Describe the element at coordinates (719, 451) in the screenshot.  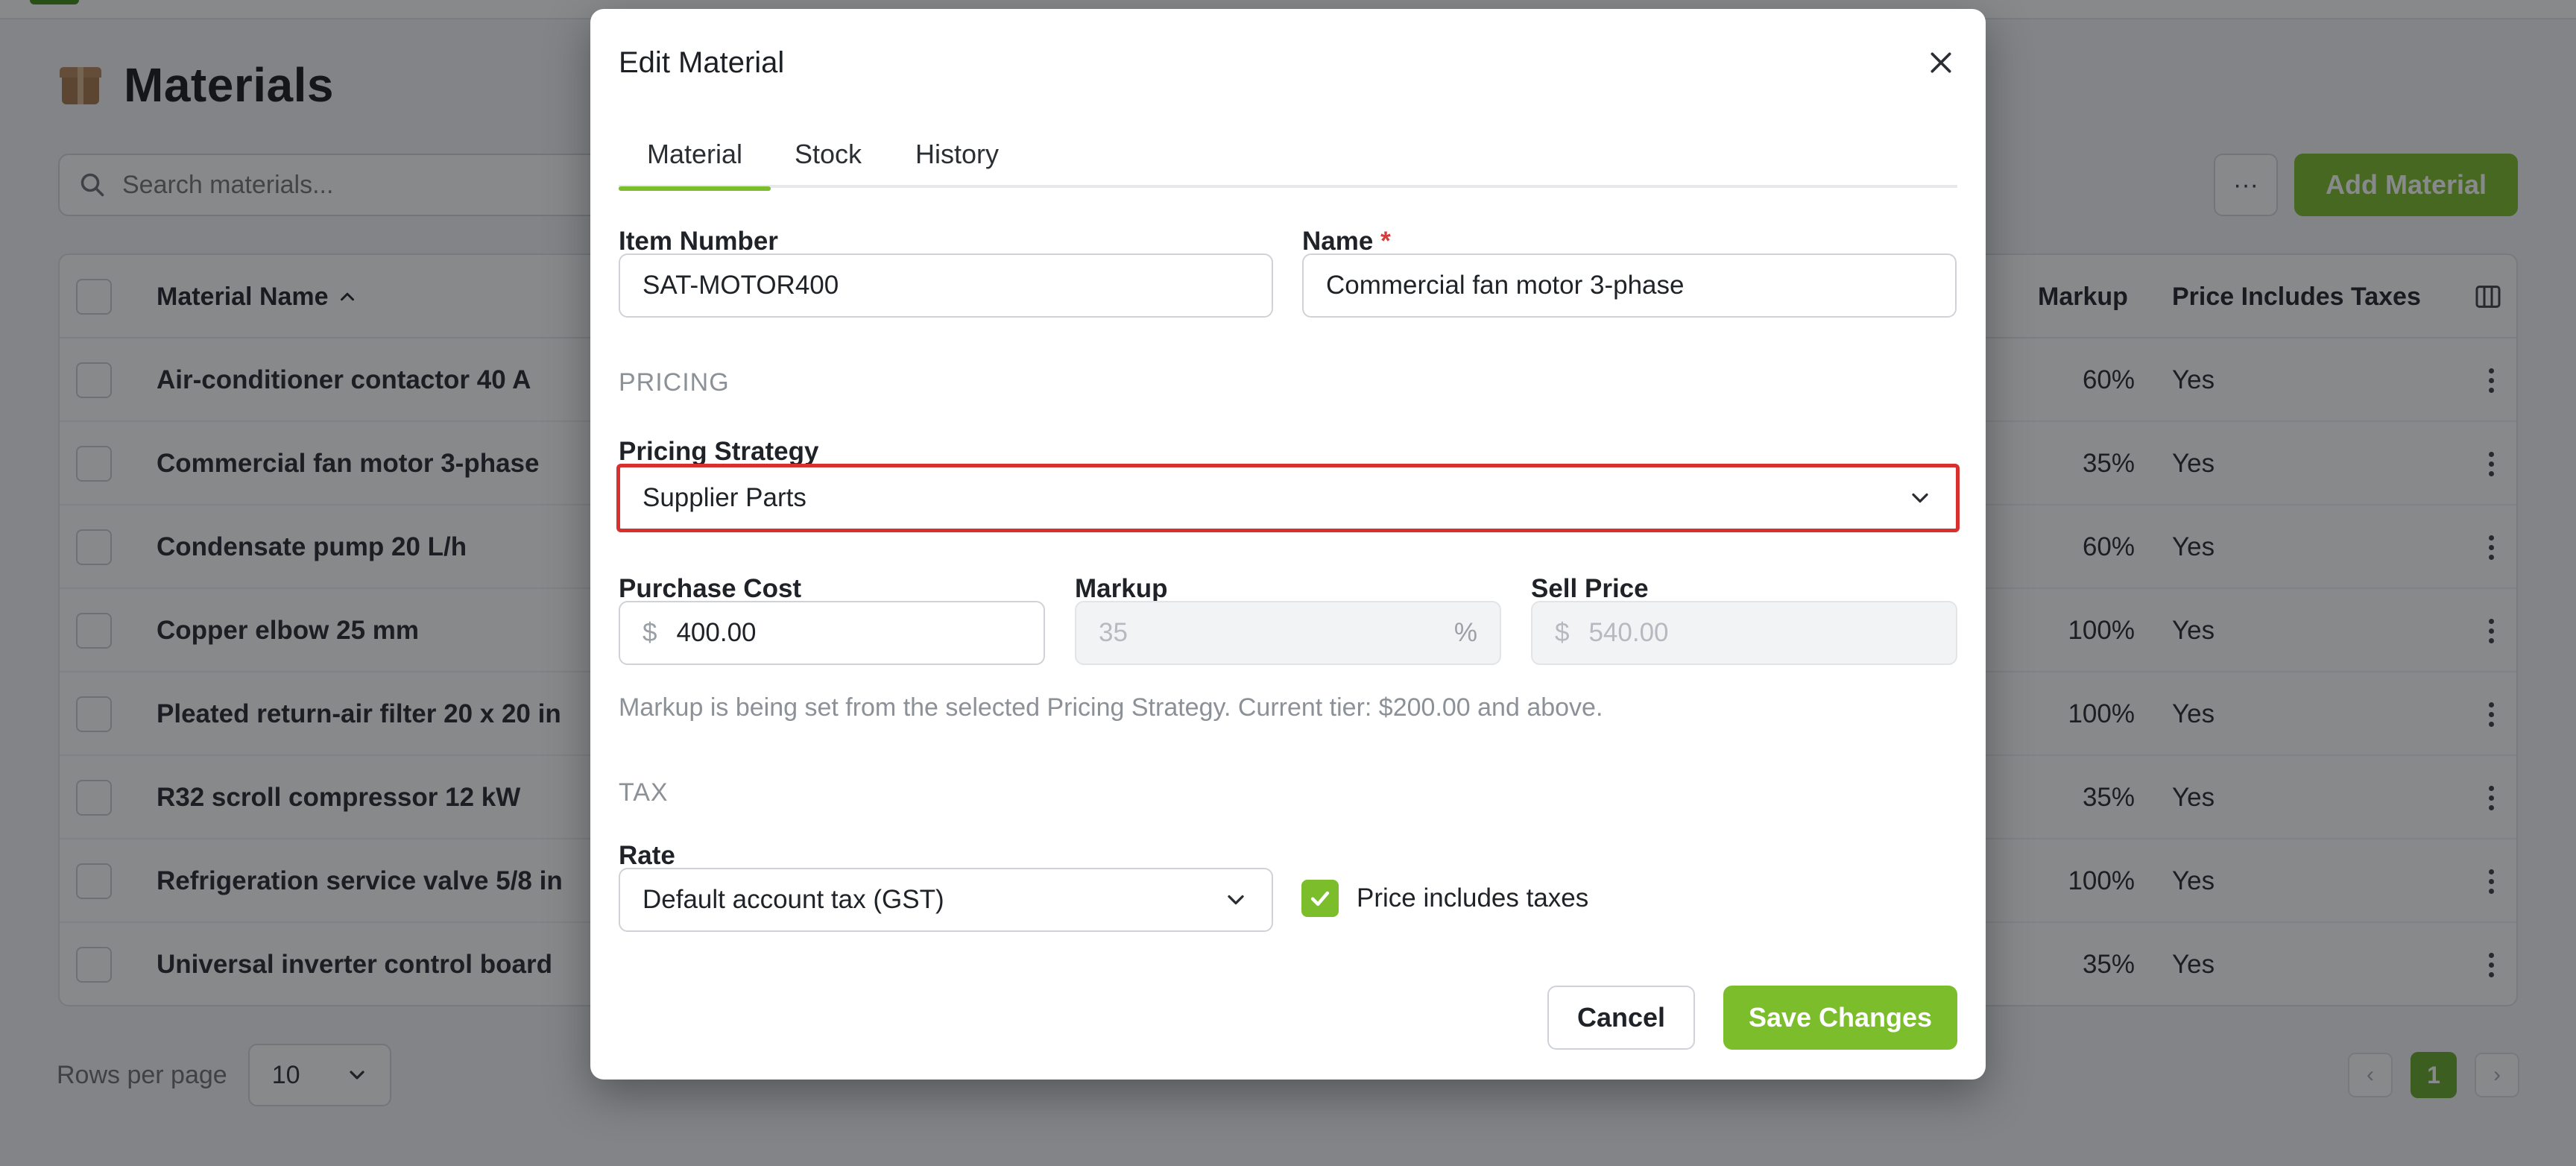
I see `pricing-strategy-label: Pricing Strategy` at that location.